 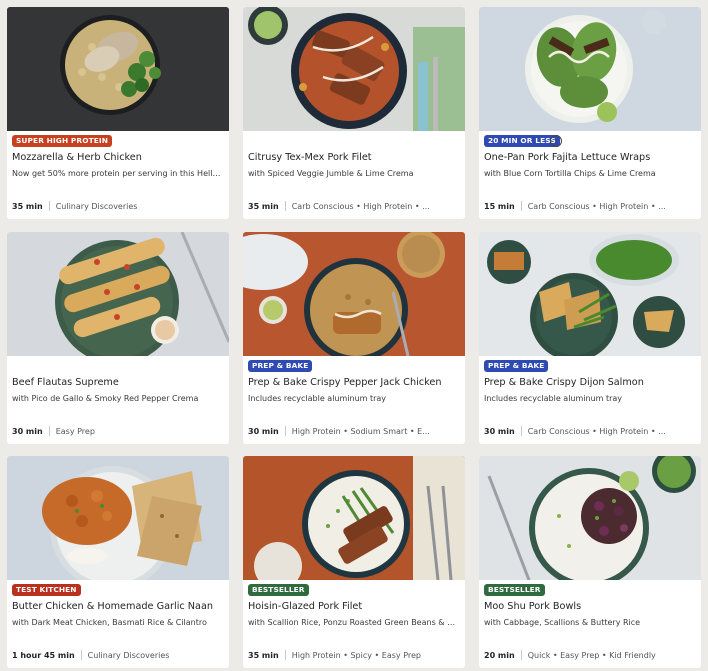 I want to click on recipe-meta: 20 min Quick • Easy Prep • Kid Friendly, so click(x=591, y=655).